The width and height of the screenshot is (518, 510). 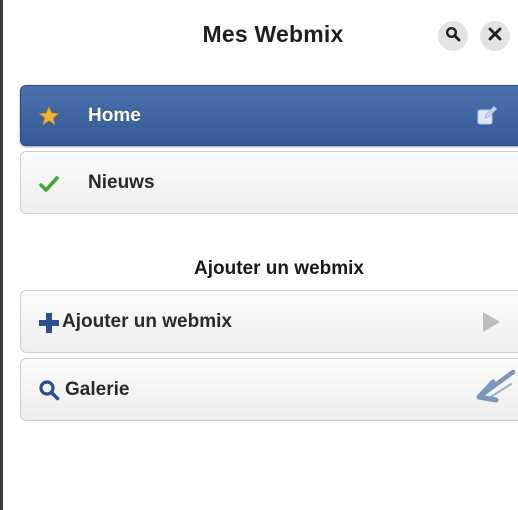 I want to click on add-webmix-label: Ajouter un webmix, so click(x=147, y=321).